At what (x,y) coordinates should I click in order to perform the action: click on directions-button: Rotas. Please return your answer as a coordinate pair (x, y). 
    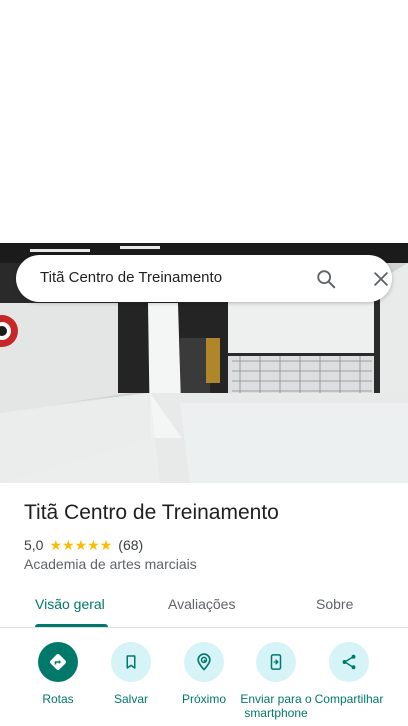
    Looking at the image, I should click on (58, 673).